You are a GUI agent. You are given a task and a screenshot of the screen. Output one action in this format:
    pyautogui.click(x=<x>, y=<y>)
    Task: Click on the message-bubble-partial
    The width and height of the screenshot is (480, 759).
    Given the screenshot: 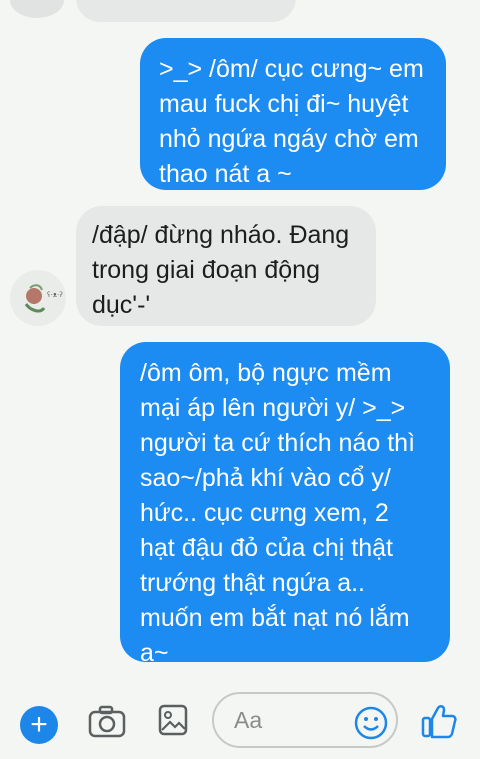 What is the action you would take?
    pyautogui.click(x=186, y=11)
    